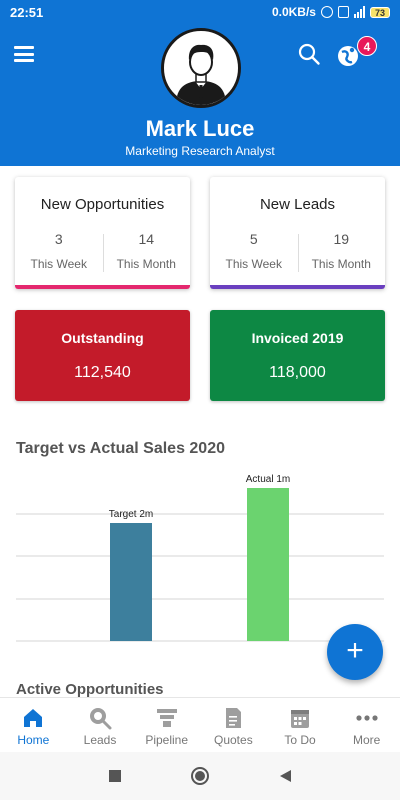 Image resolution: width=400 pixels, height=800 pixels. I want to click on leads-icon, so click(101, 719).